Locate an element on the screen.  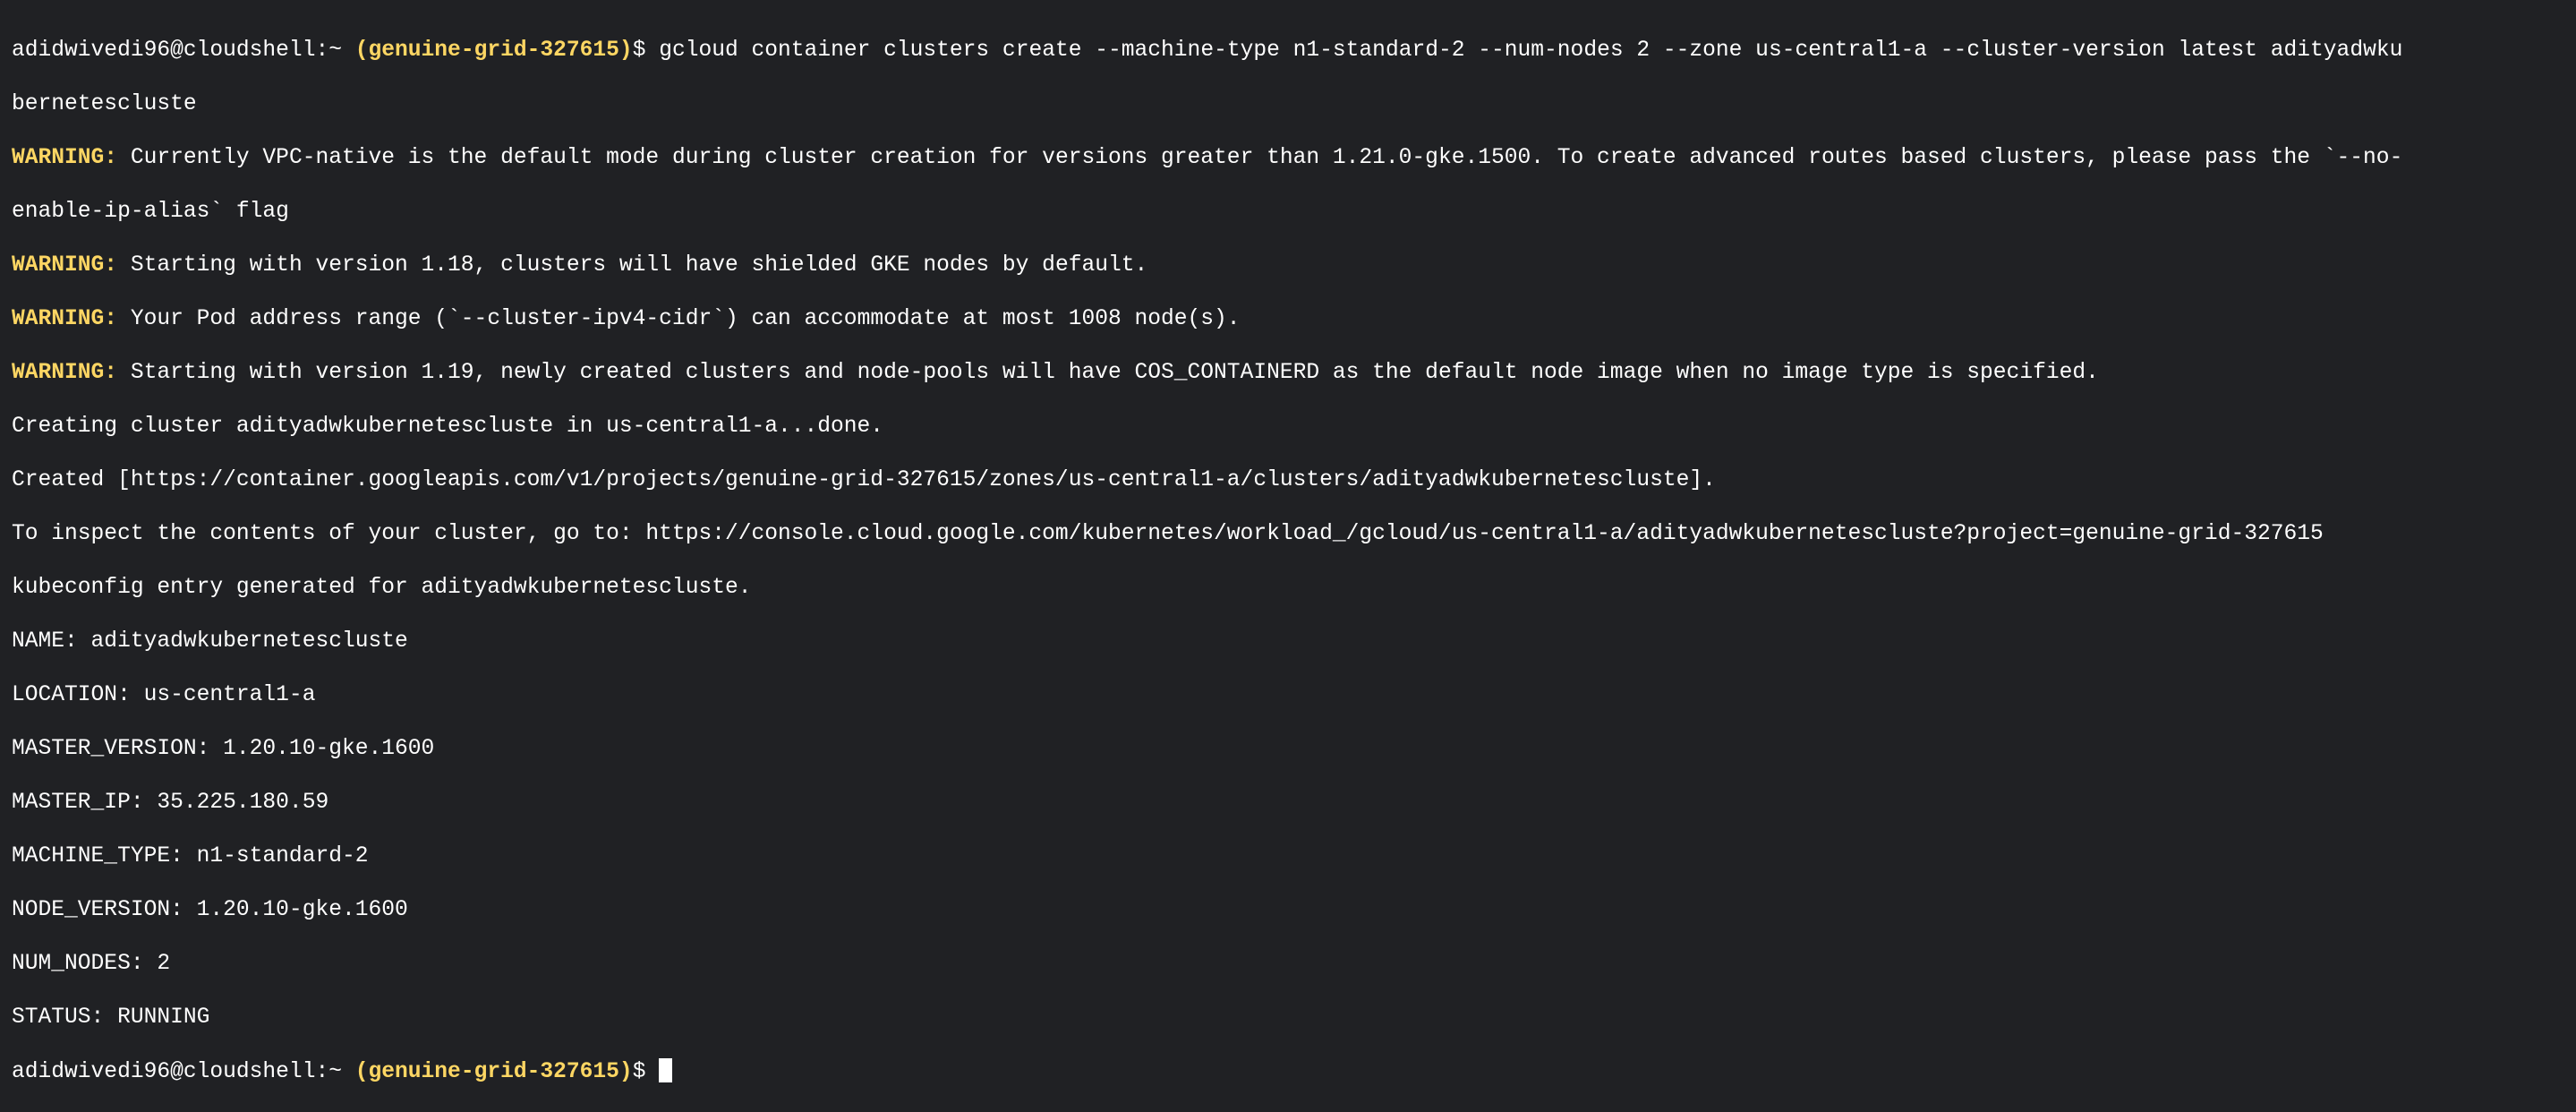
output-line-location: LOCATION: us-central1-a is located at coordinates (164, 695).